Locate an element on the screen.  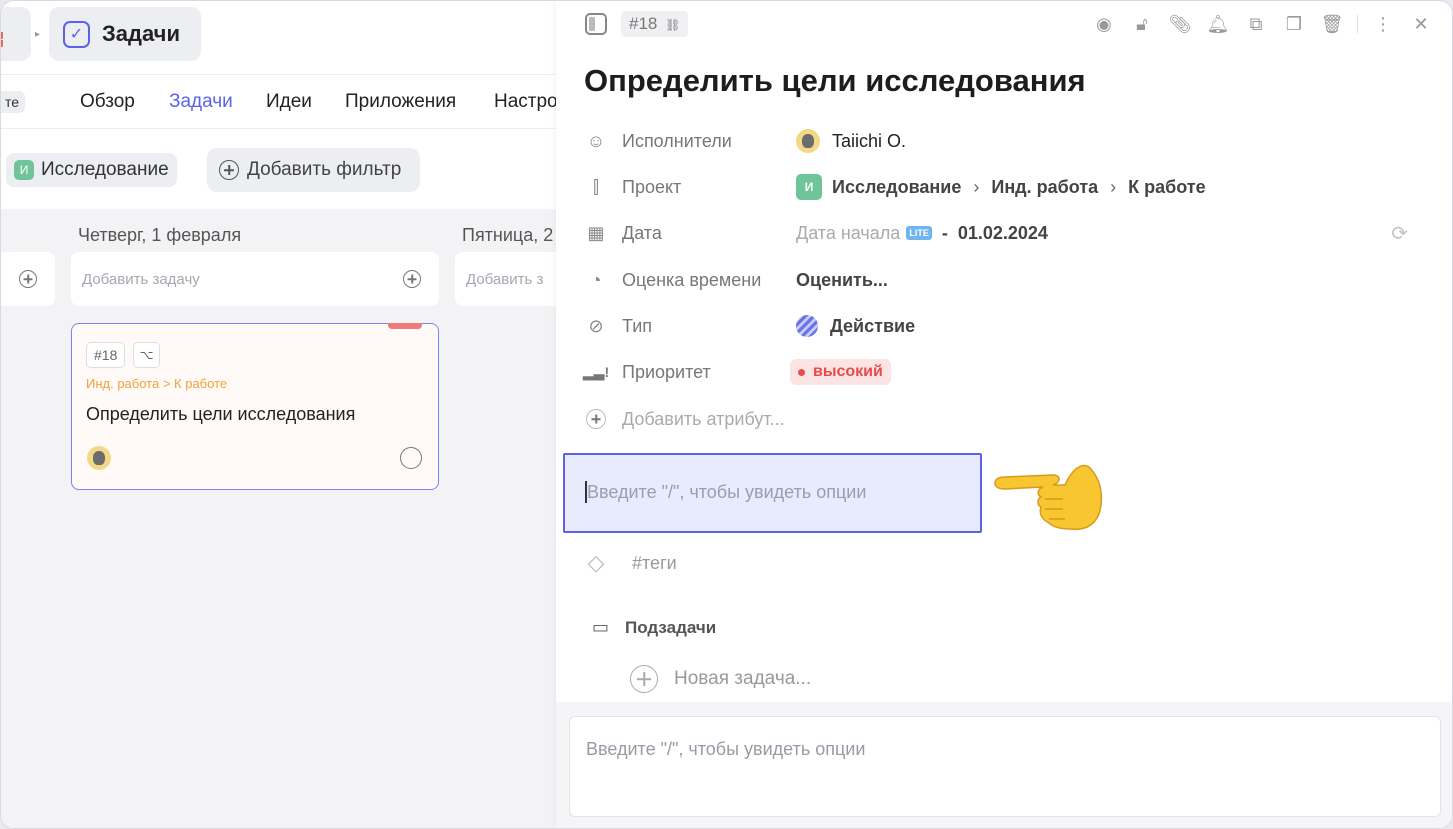
attr-date: ▦ Дата Дата начала LITE - 01.02.2024 ⟳ is located at coordinates (1009, 233).